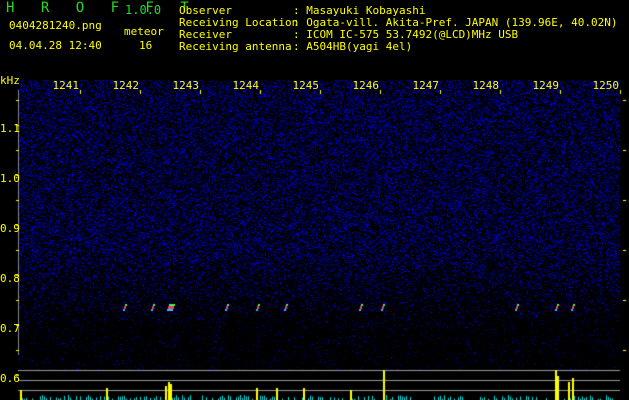 Image resolution: width=629 pixels, height=400 pixels. Describe the element at coordinates (546, 85) in the screenshot. I see `x-tick-label: 1249` at that location.